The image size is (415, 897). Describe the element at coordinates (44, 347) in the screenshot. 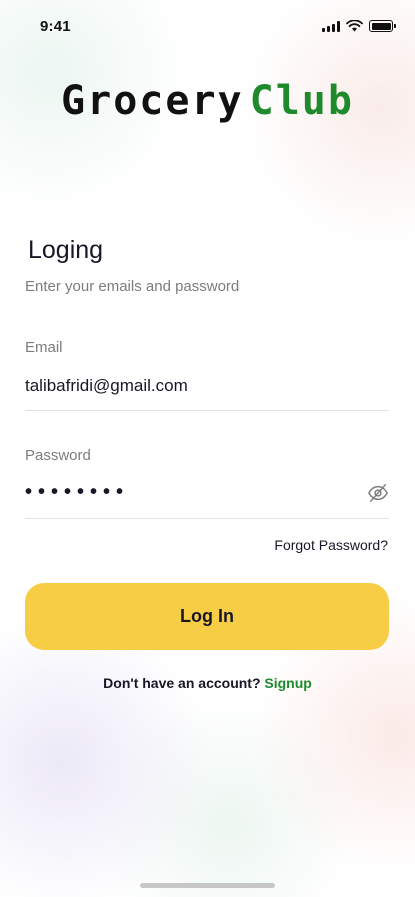

I see `email-label: Email` at that location.